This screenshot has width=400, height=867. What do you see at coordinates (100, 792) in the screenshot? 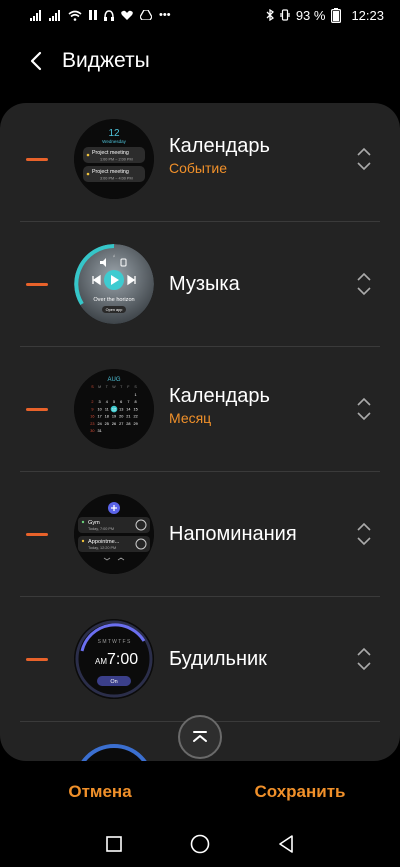
I see `cancel-button: Отмена` at bounding box center [100, 792].